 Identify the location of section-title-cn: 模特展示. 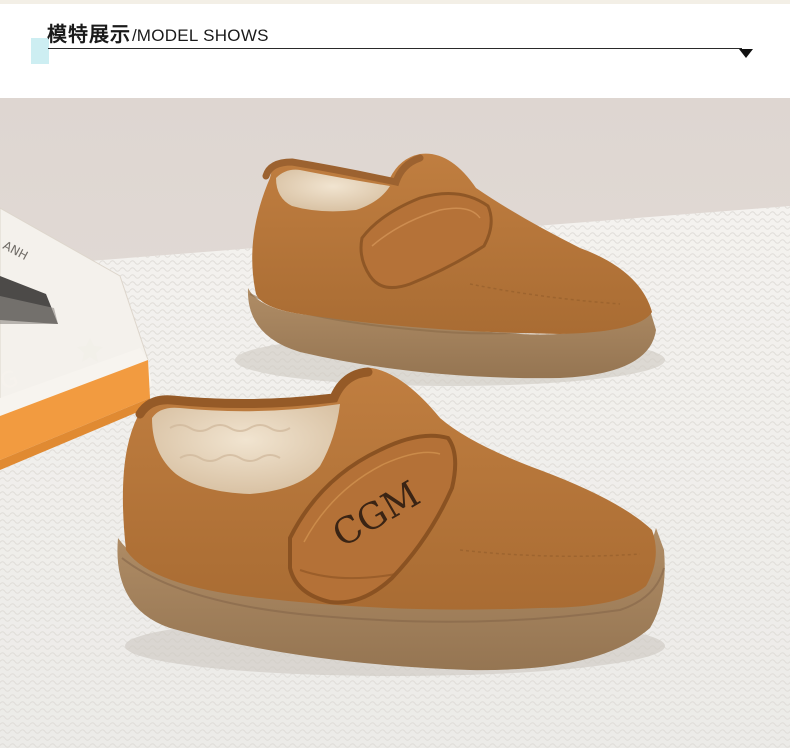
(89, 34).